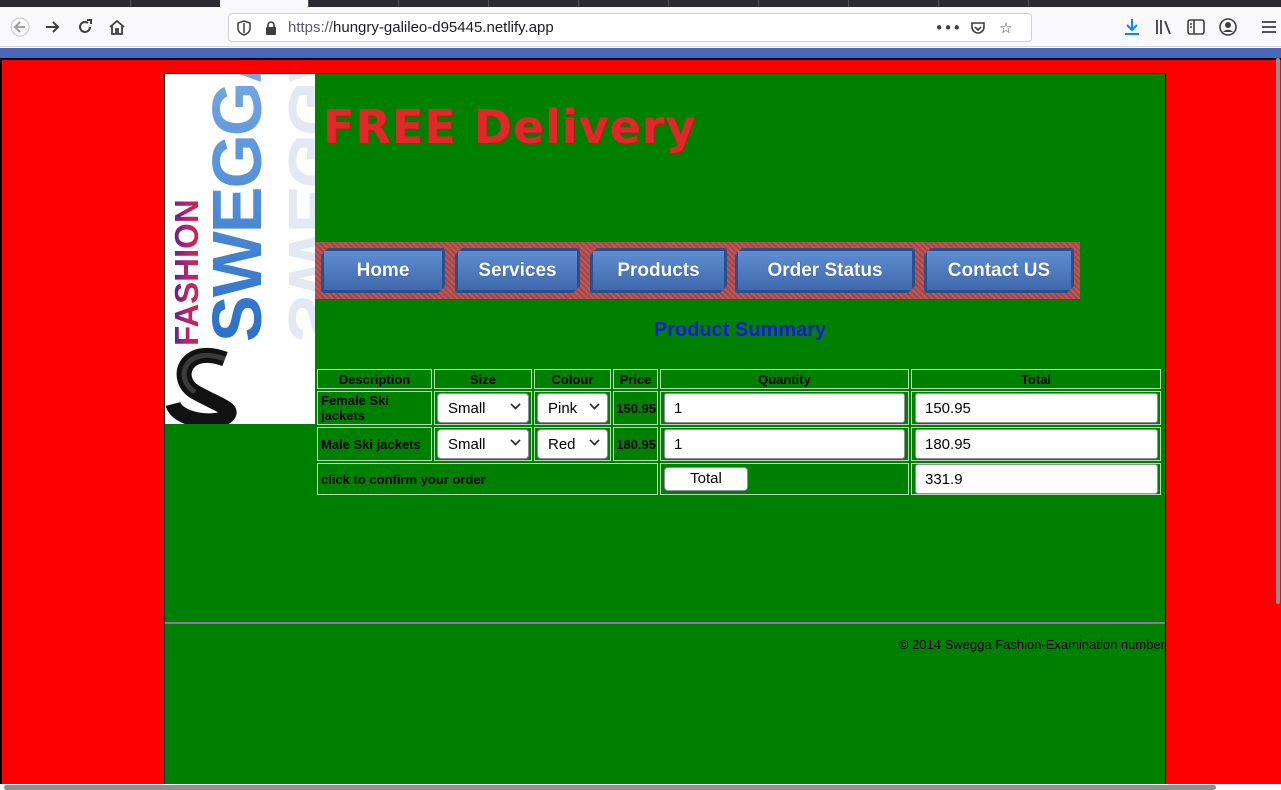 Image resolution: width=1281 pixels, height=790 pixels. Describe the element at coordinates (635, 408) in the screenshot. I see `row-price: 150.95` at that location.